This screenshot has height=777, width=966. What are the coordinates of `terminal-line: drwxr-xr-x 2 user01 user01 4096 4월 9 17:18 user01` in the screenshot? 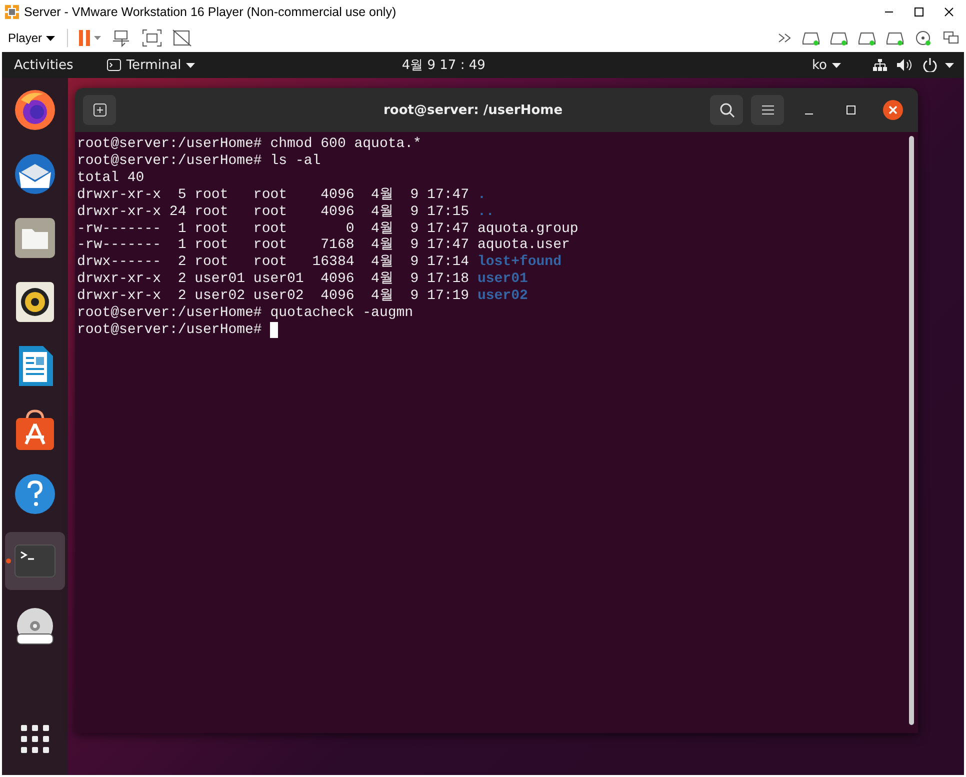 It's located at (303, 279).